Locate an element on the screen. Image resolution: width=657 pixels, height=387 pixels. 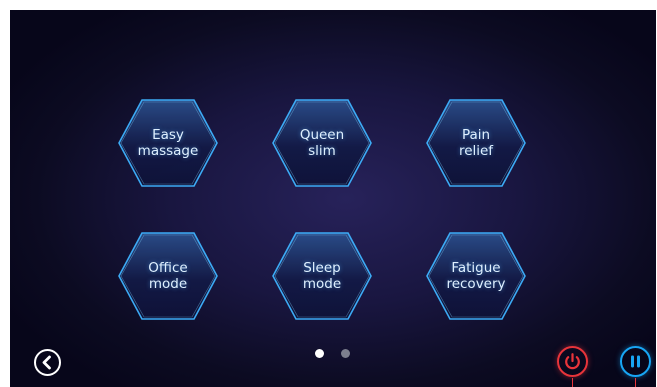
mode-button-fatigue-recovery: Fatigue recovery is located at coordinates (476, 276).